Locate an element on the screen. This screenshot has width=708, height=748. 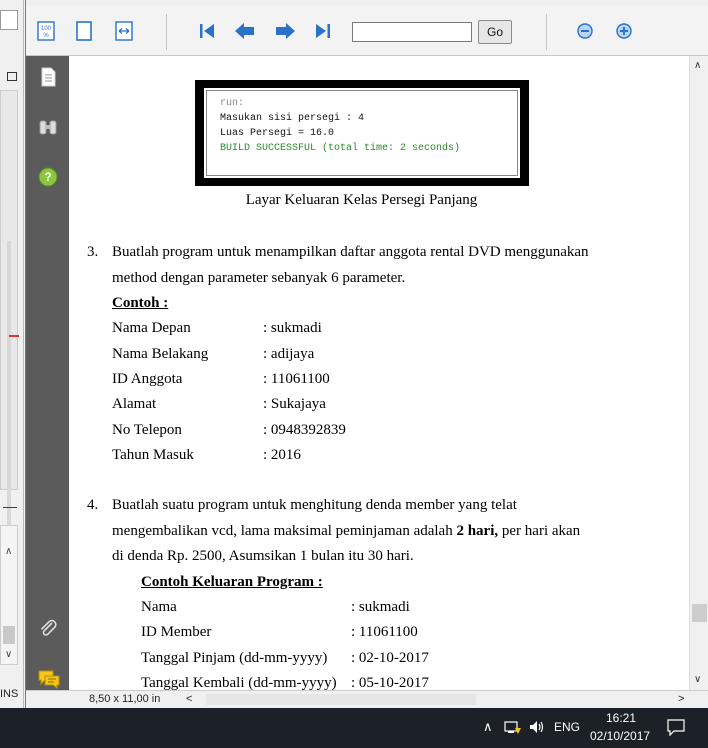
red-line-marker is located at coordinates (14, 336).